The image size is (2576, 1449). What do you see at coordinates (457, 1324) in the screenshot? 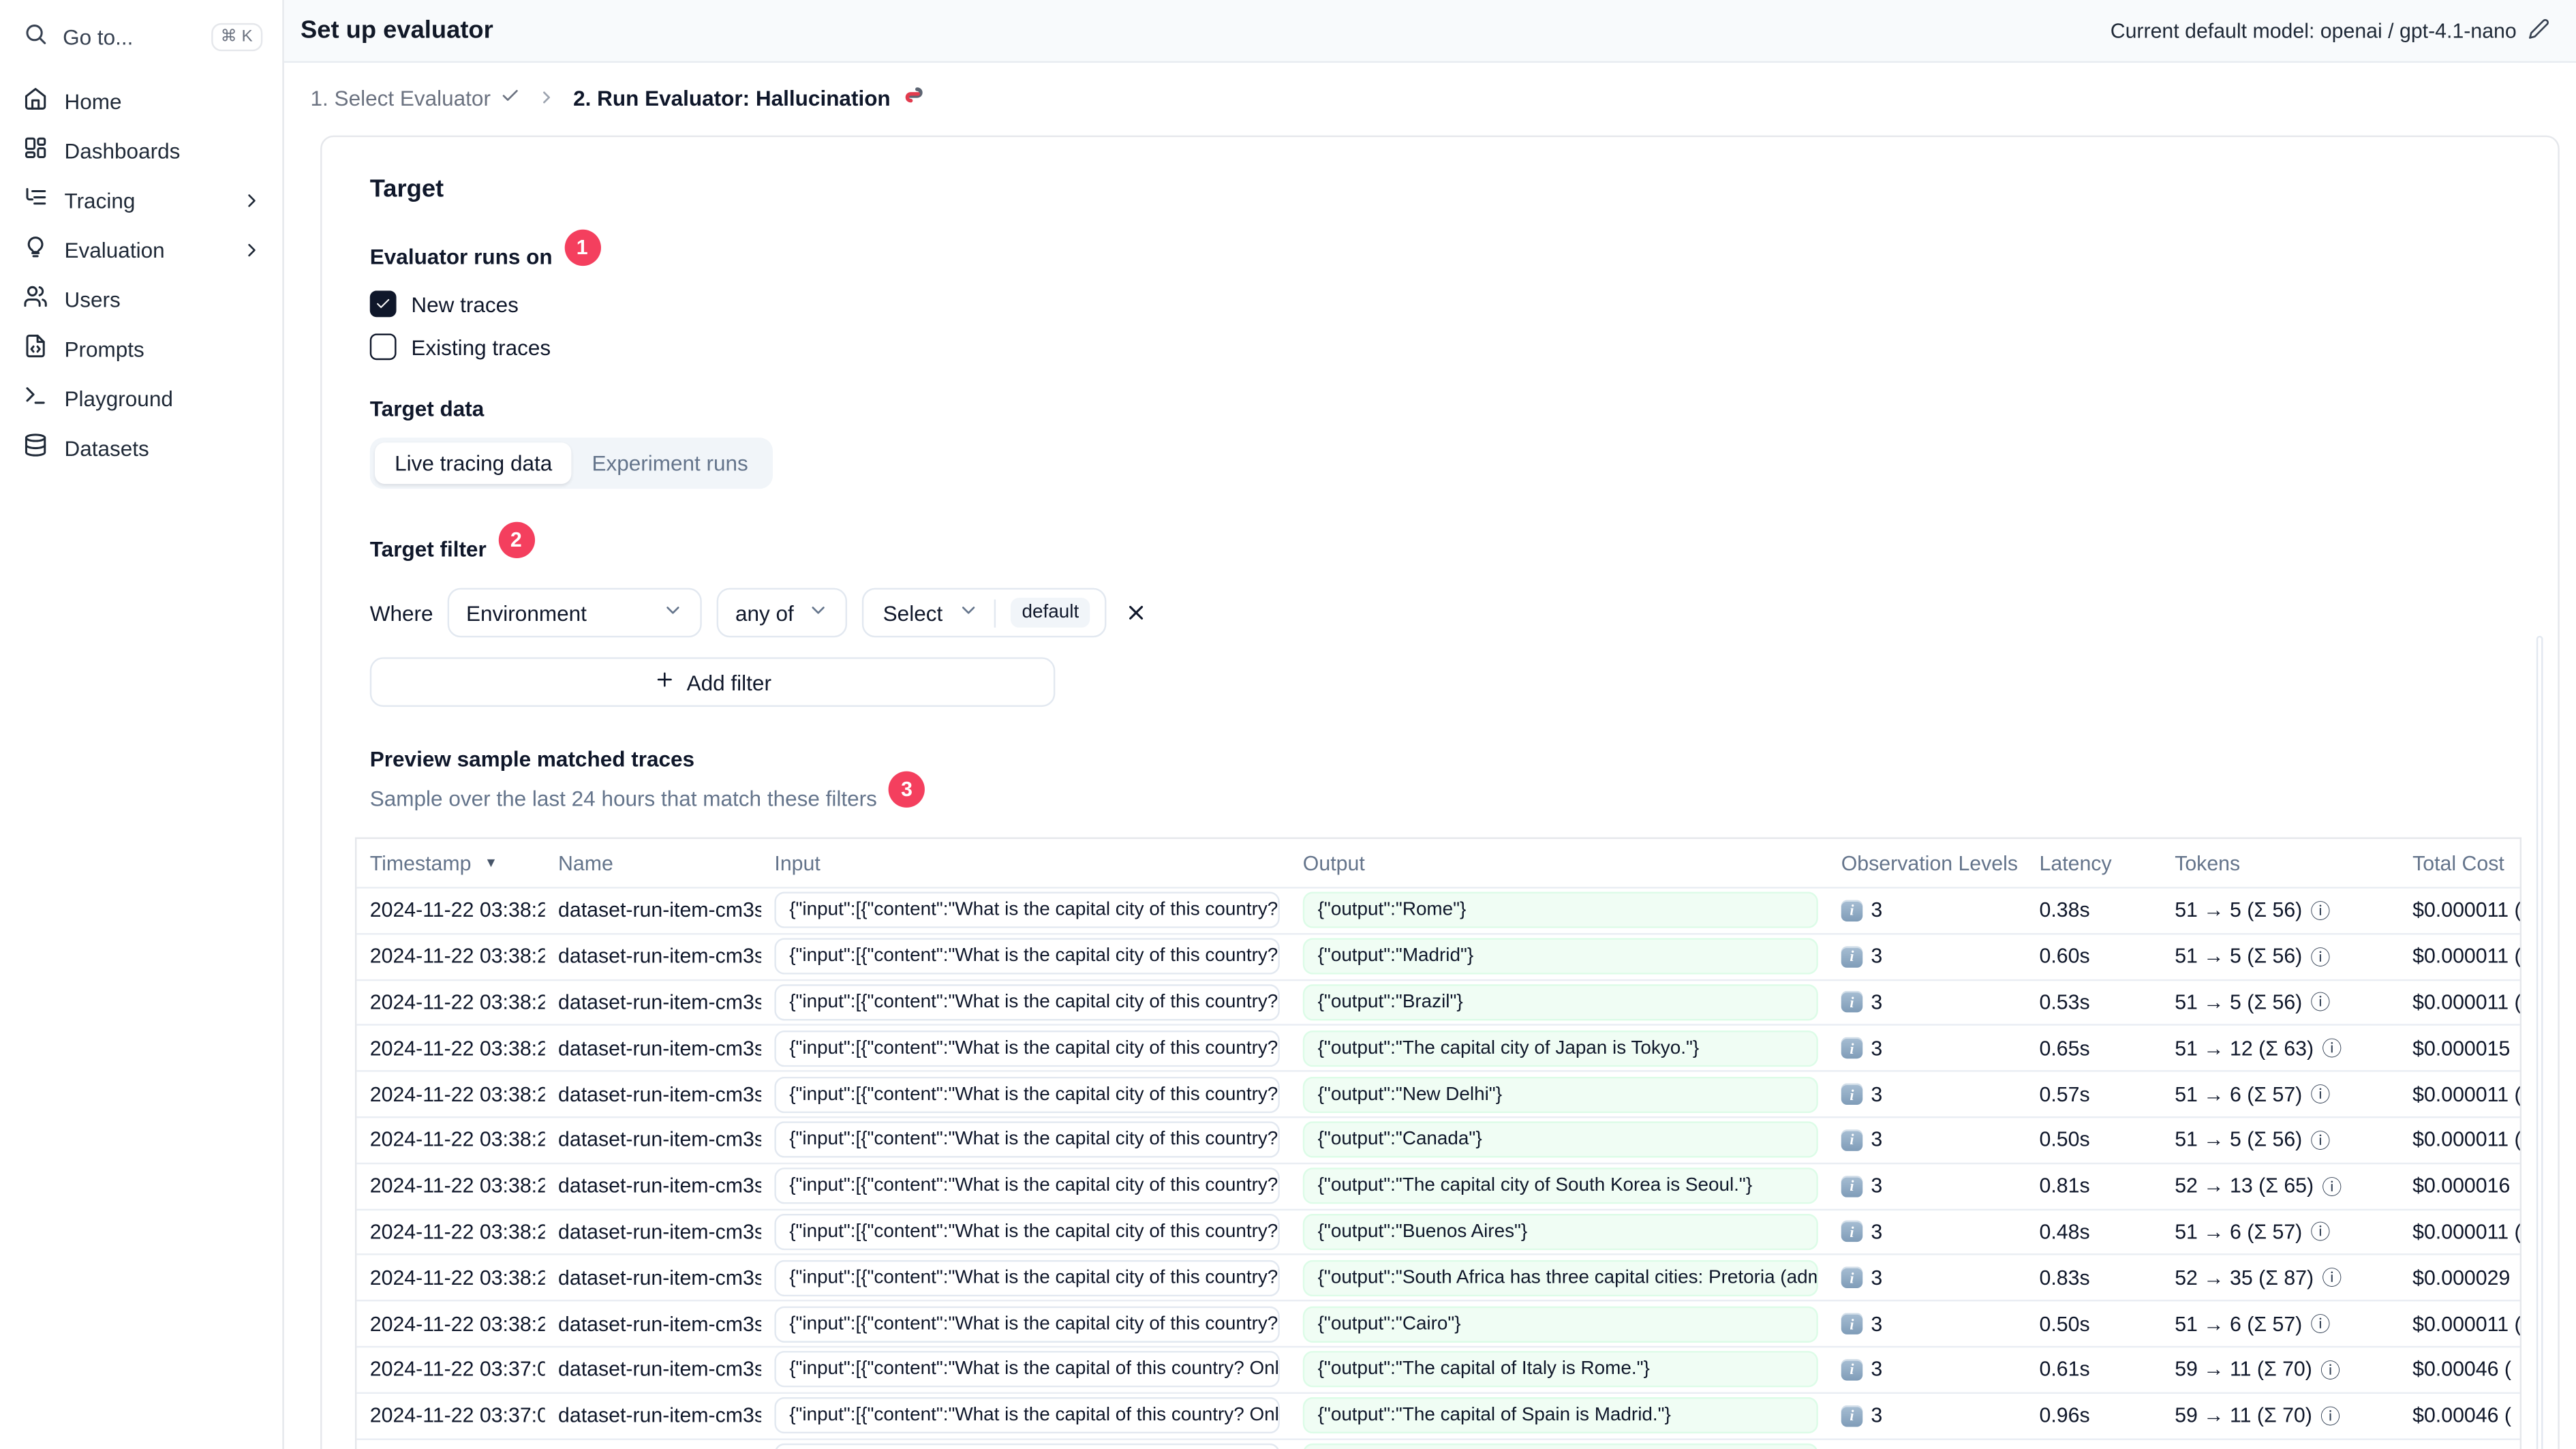
I see `cell-timestamp: 2024-11-22 03:38:21` at bounding box center [457, 1324].